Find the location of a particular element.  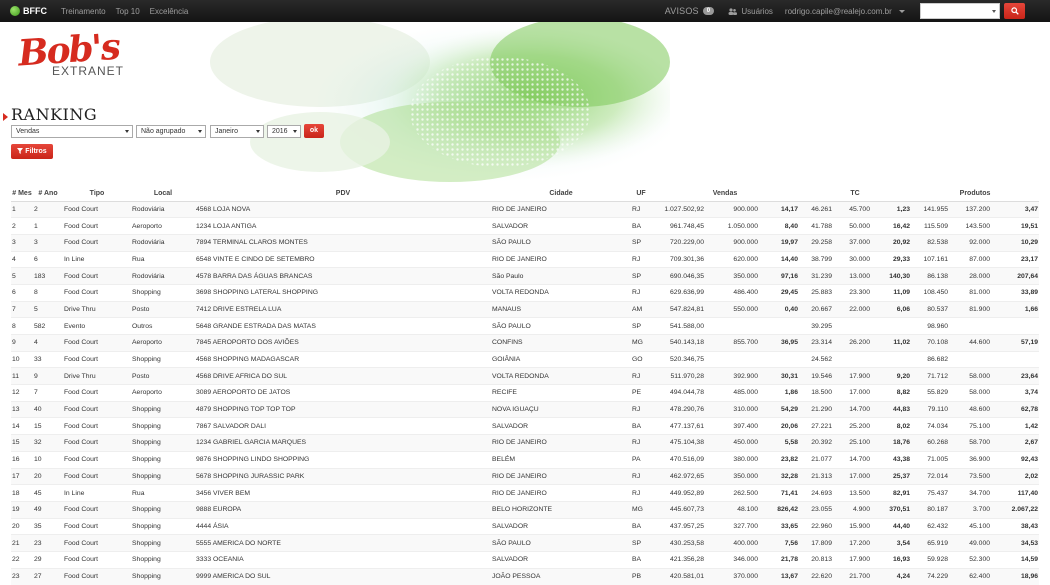

cell-tc-real: 23.055 is located at coordinates (816, 509).